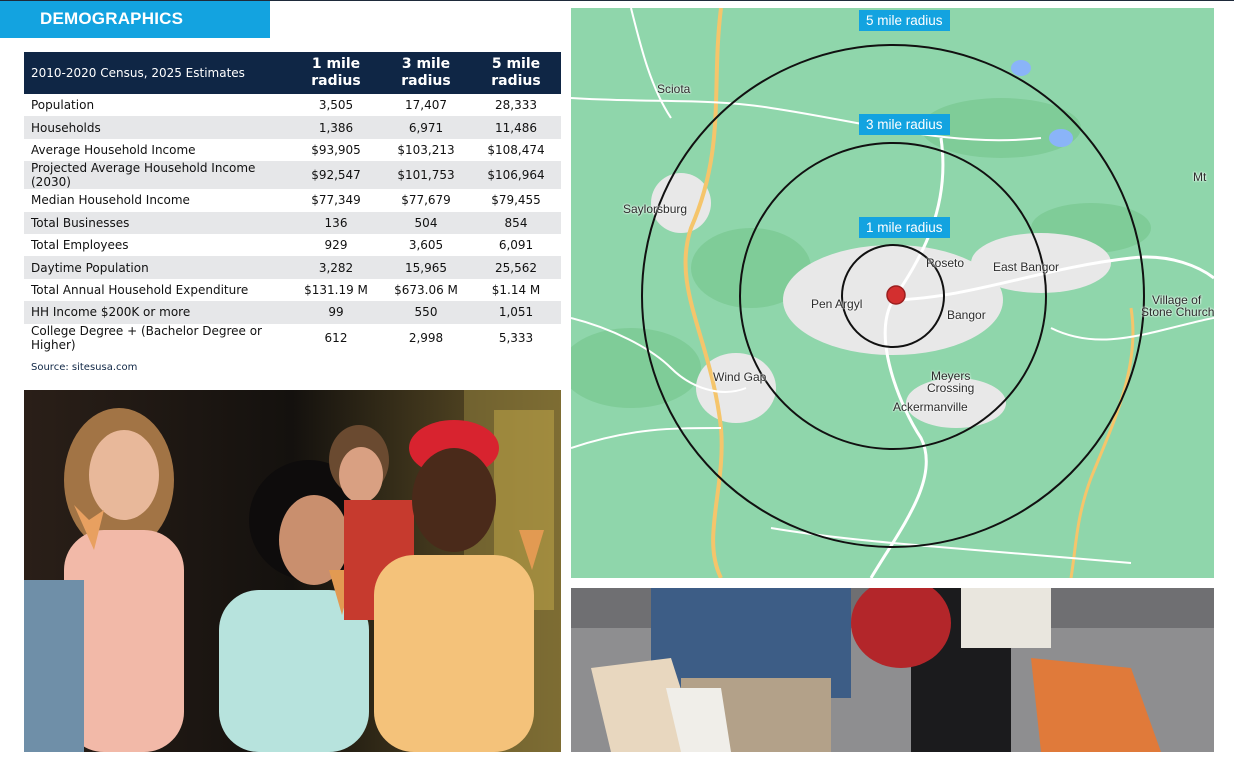 The width and height of the screenshot is (1234, 769). Describe the element at coordinates (426, 105) in the screenshot. I see `cell-value: 17,407` at that location.